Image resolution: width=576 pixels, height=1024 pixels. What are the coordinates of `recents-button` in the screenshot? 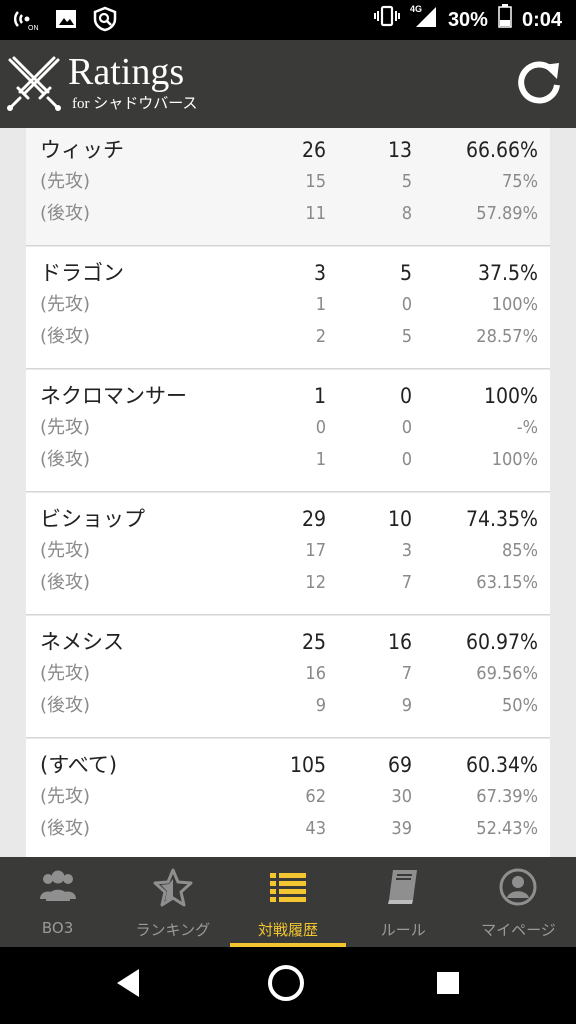 It's located at (448, 985).